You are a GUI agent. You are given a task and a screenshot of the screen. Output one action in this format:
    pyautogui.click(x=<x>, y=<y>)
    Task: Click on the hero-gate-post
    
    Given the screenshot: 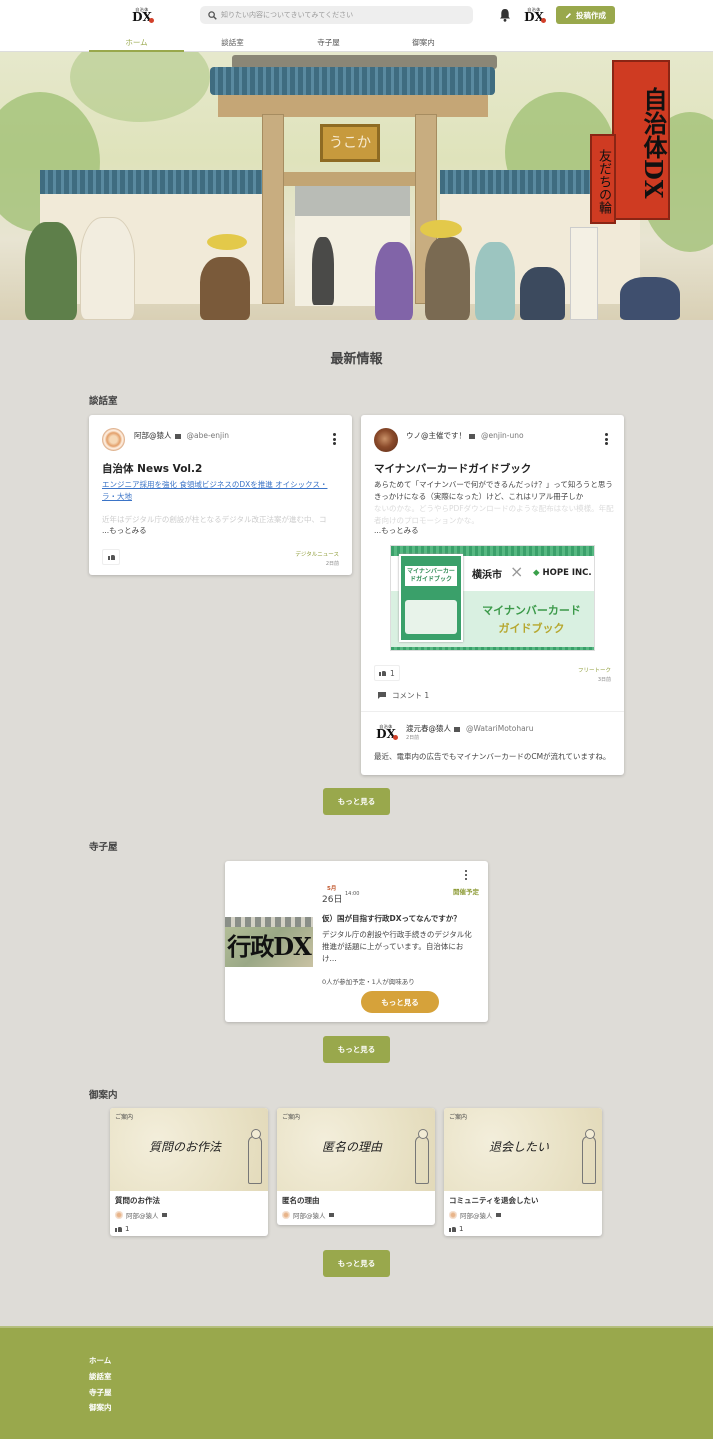 What is the action you would take?
    pyautogui.click(x=273, y=209)
    